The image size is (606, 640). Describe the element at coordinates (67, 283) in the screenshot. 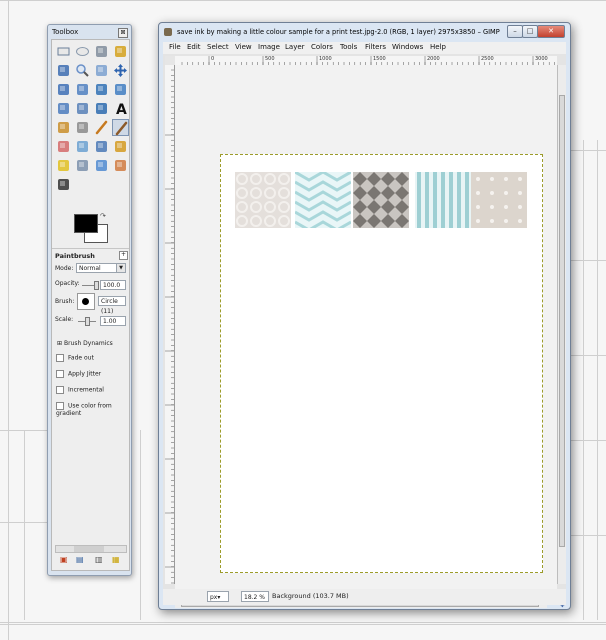

I see `opacity-label: Opacity:` at that location.